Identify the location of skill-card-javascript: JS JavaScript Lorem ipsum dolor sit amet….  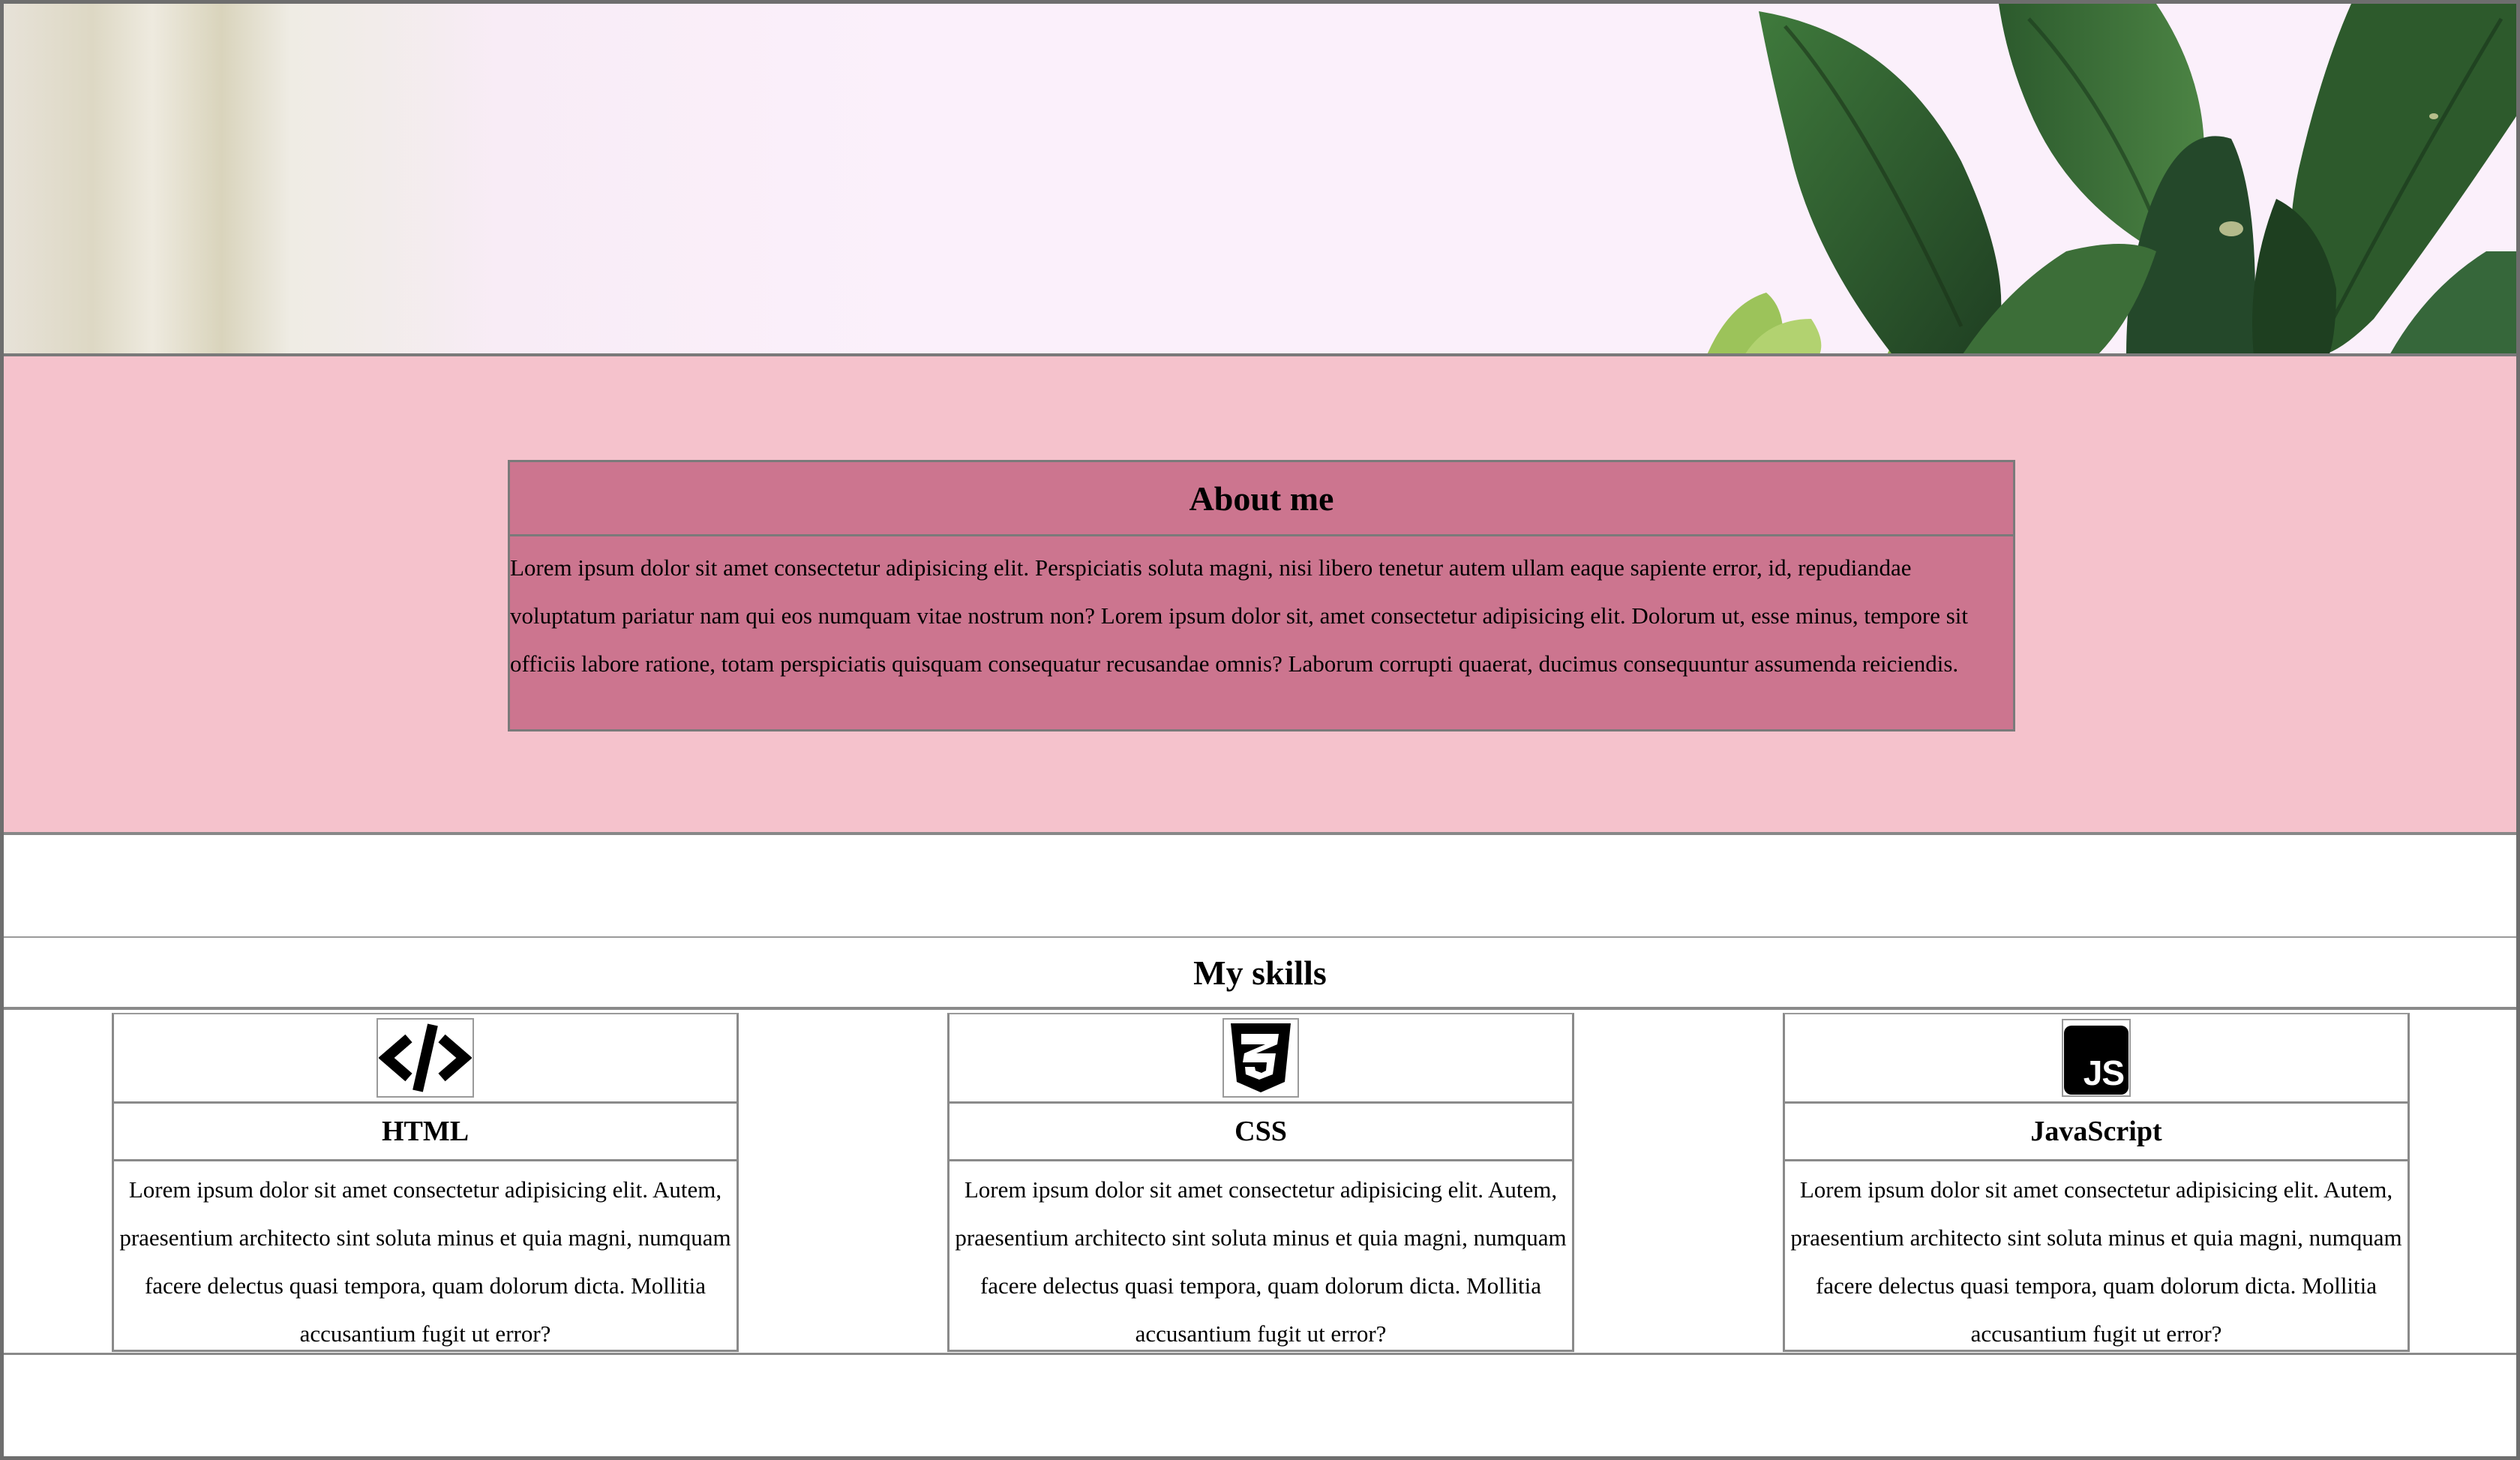
(2096, 1182).